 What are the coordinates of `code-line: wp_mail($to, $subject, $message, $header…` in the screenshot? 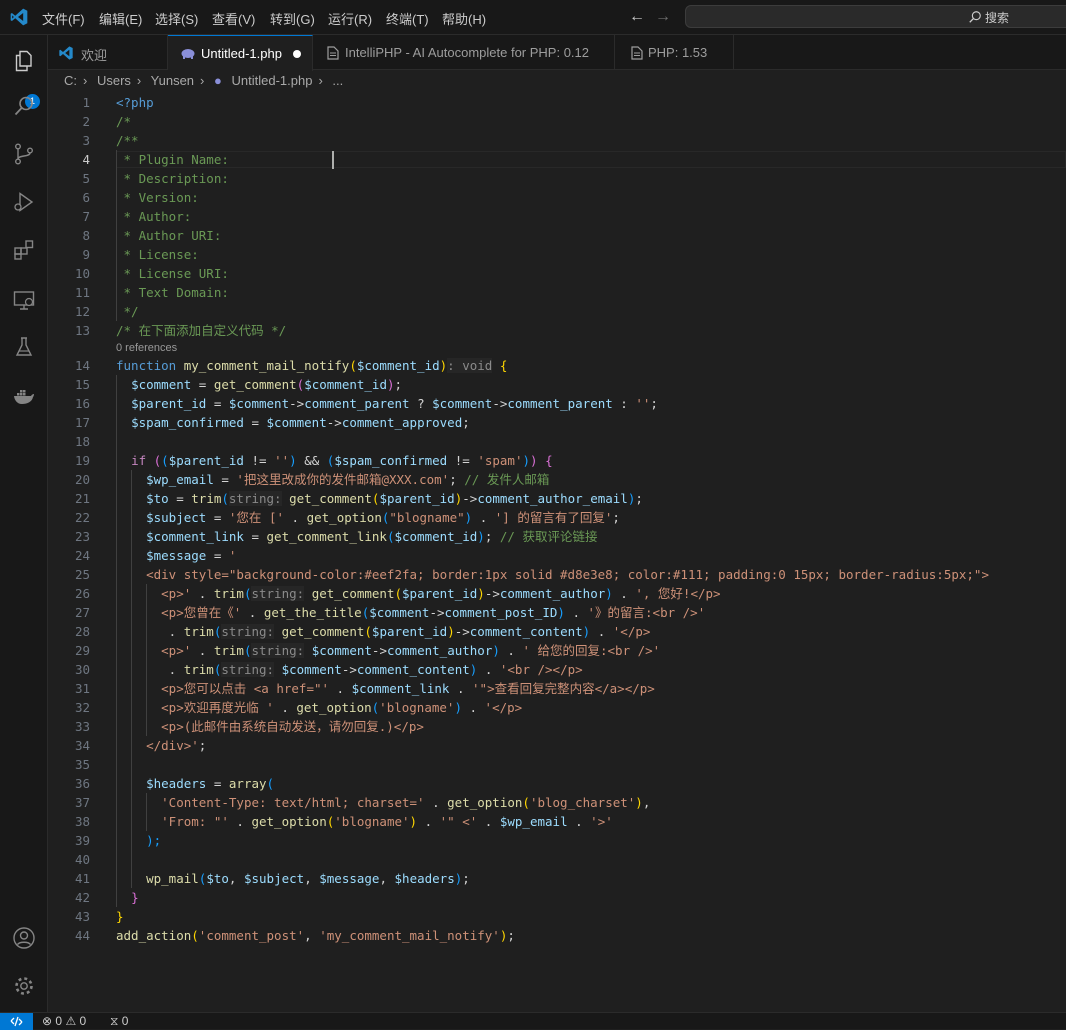 It's located at (293, 878).